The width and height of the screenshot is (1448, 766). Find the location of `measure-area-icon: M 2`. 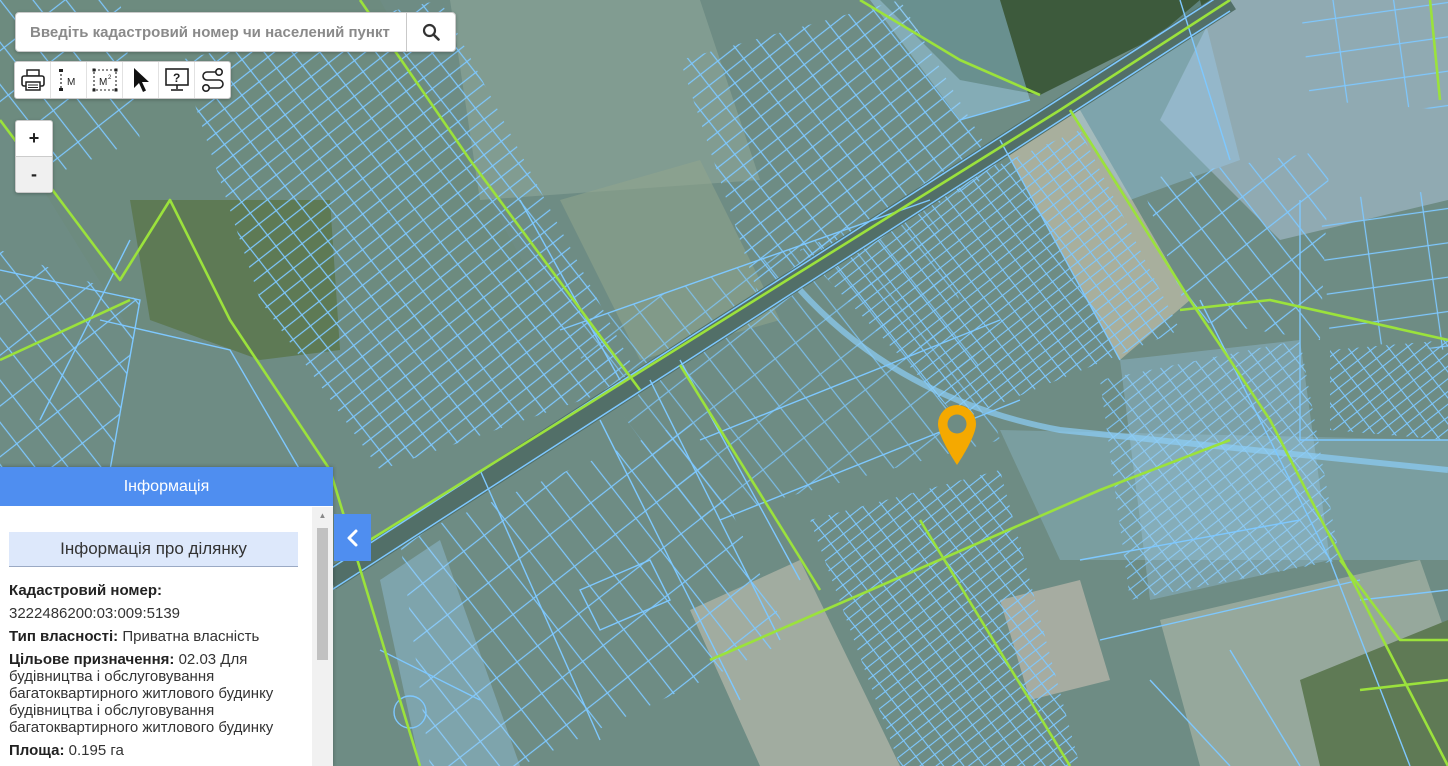

measure-area-icon: M 2 is located at coordinates (104, 80).